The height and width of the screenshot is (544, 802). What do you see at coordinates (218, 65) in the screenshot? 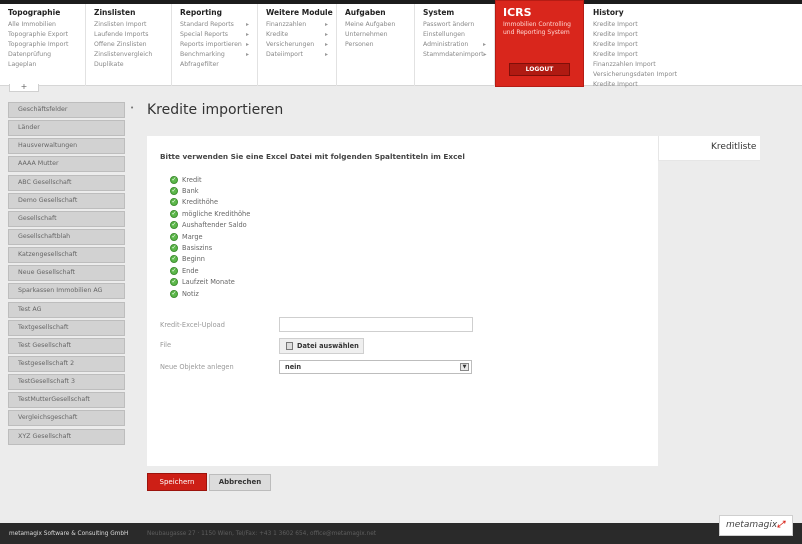
I see `nav-item-abfragefilter: Abfragefilter` at bounding box center [218, 65].